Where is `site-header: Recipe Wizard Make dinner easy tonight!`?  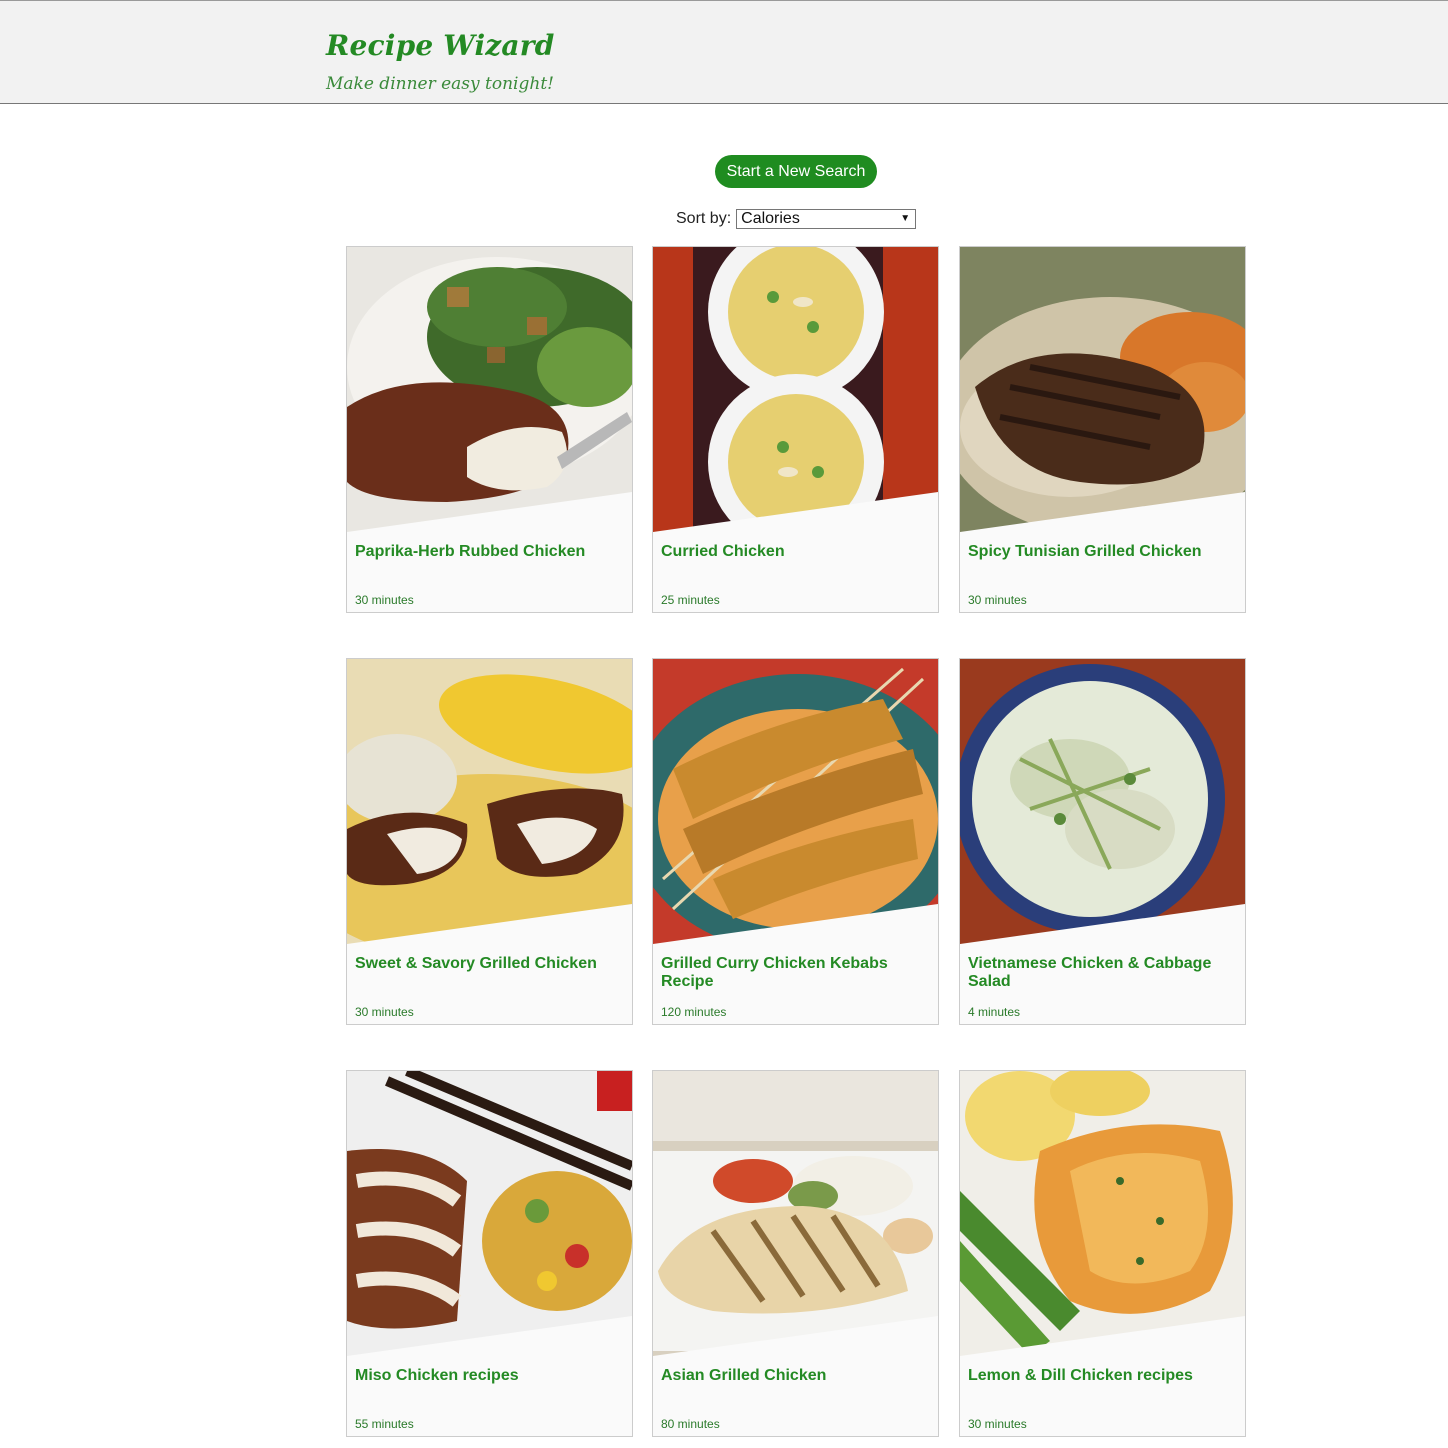
site-header: Recipe Wizard Make dinner easy tonight! is located at coordinates (724, 52).